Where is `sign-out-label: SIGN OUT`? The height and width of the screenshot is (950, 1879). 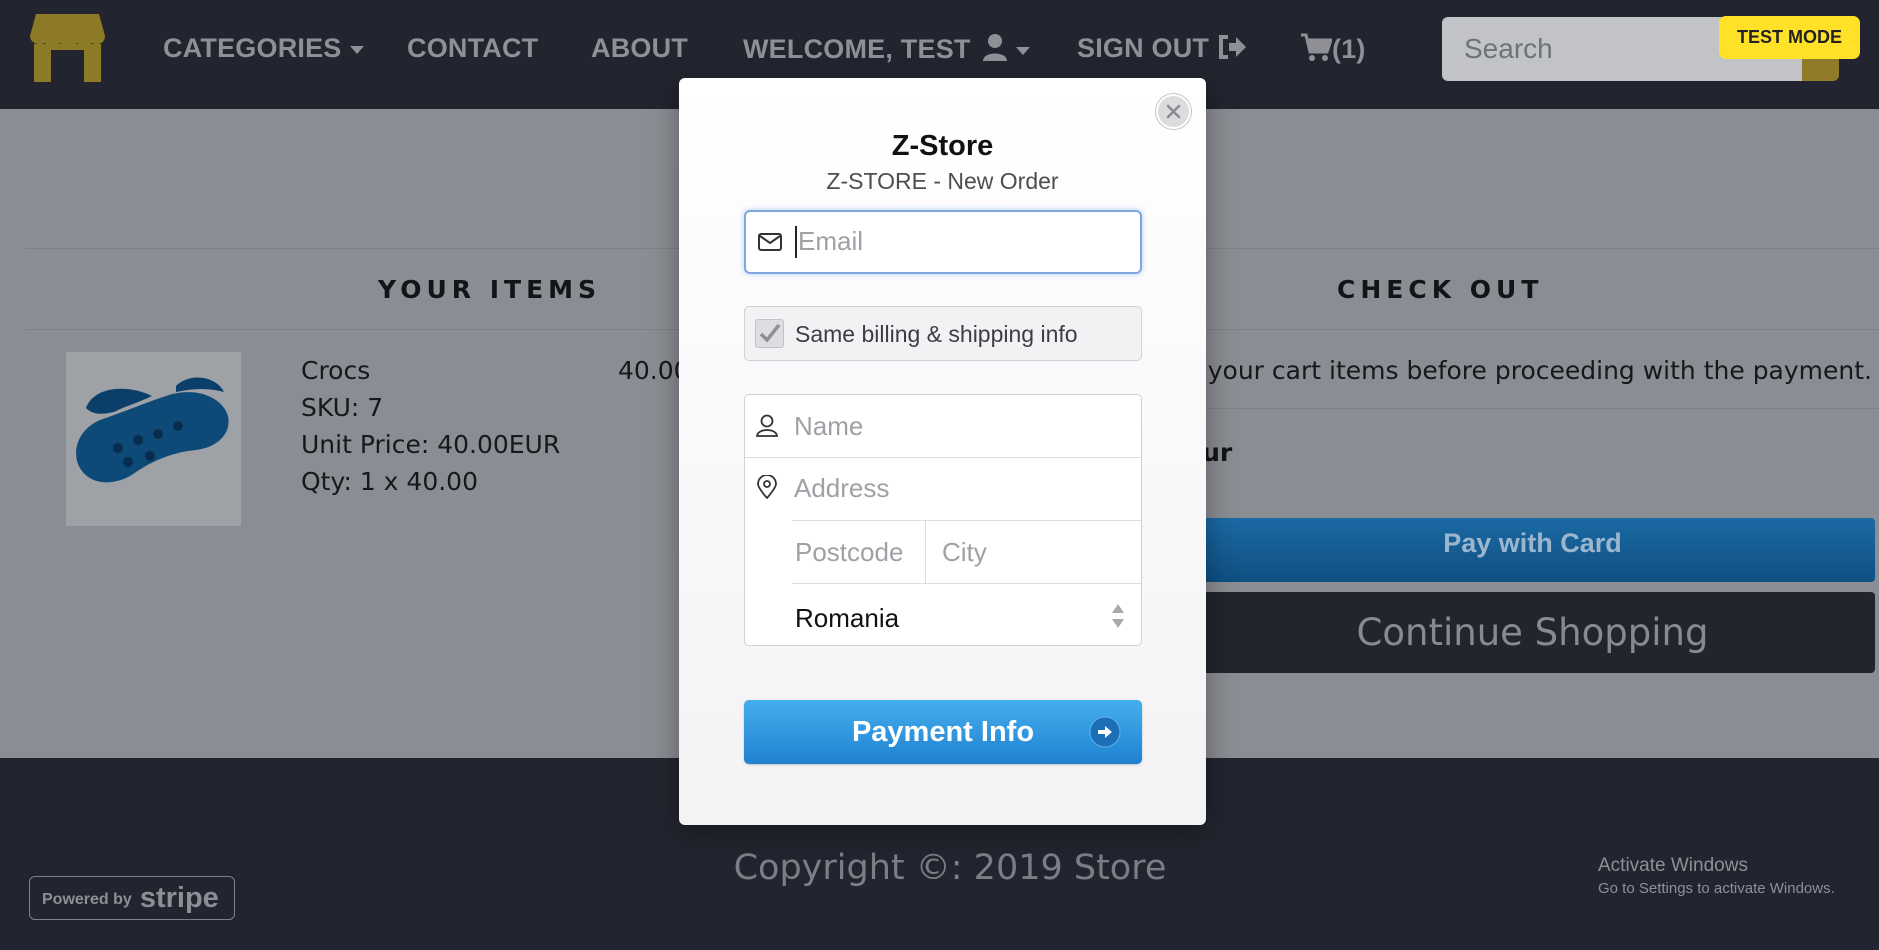 sign-out-label: SIGN OUT is located at coordinates (1143, 48).